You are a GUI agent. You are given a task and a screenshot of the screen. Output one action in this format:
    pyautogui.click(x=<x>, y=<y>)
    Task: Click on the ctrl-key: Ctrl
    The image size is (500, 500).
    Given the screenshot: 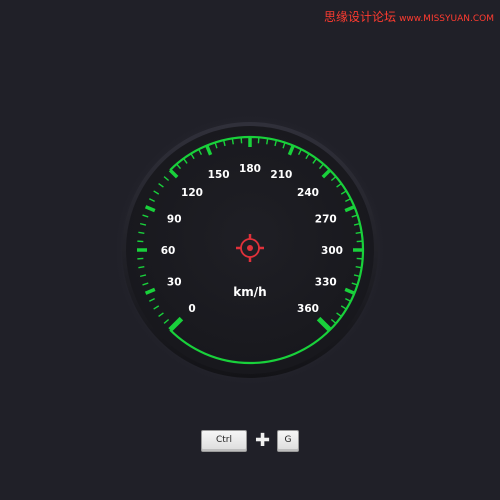 What is the action you would take?
    pyautogui.click(x=224, y=441)
    